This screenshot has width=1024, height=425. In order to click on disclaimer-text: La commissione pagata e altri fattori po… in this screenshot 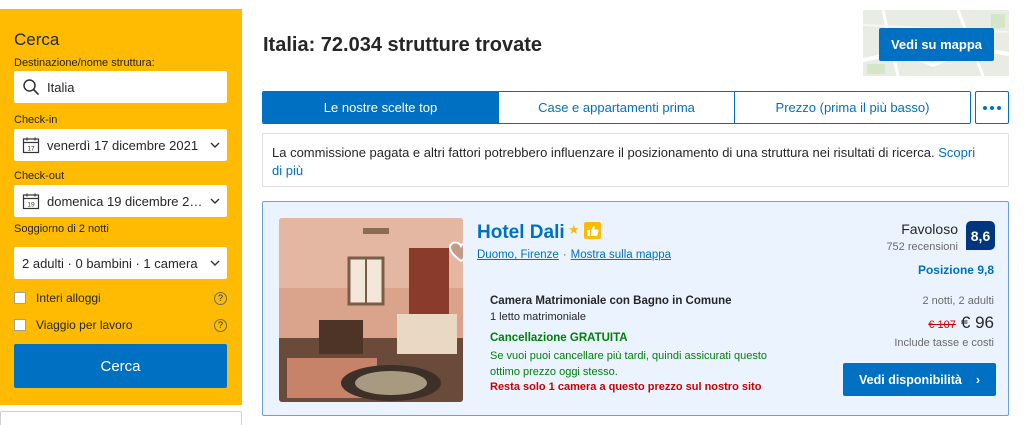, I will do `click(605, 152)`.